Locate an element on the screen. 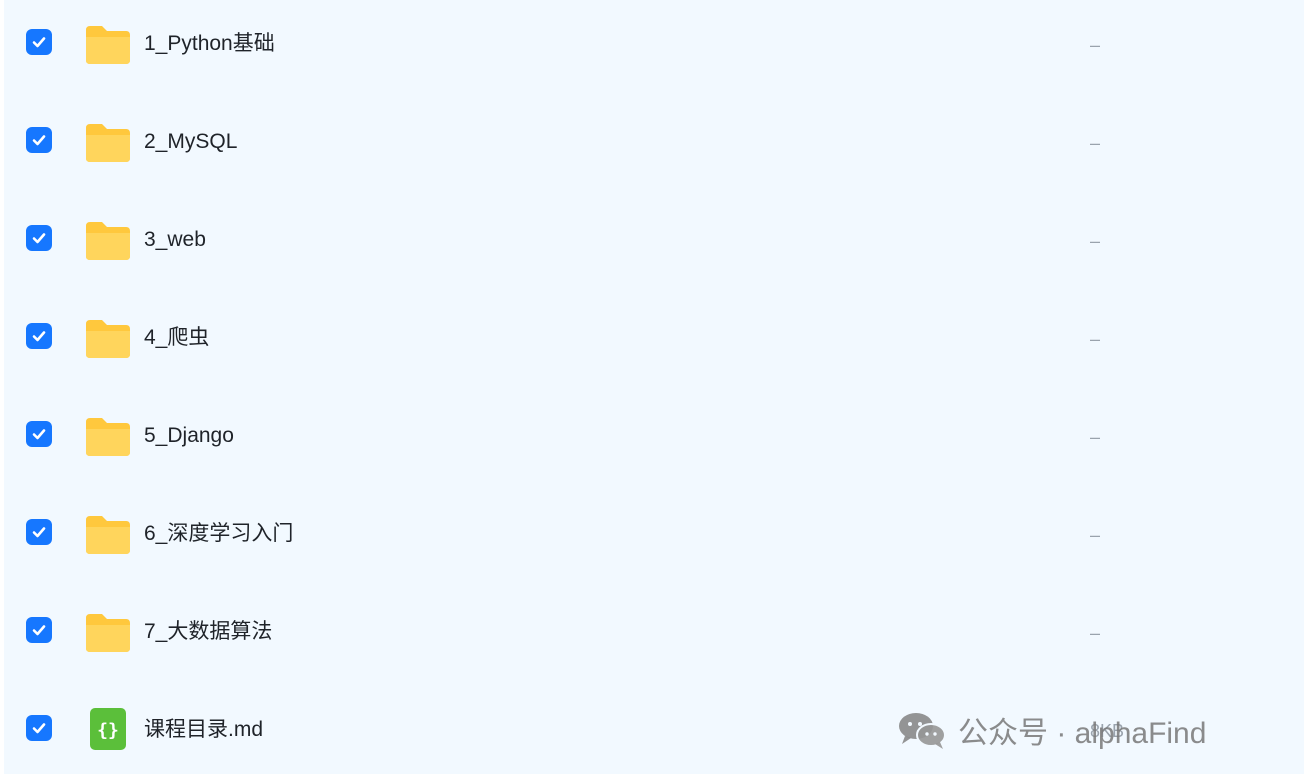  code-file-icon: {} is located at coordinates (108, 728).